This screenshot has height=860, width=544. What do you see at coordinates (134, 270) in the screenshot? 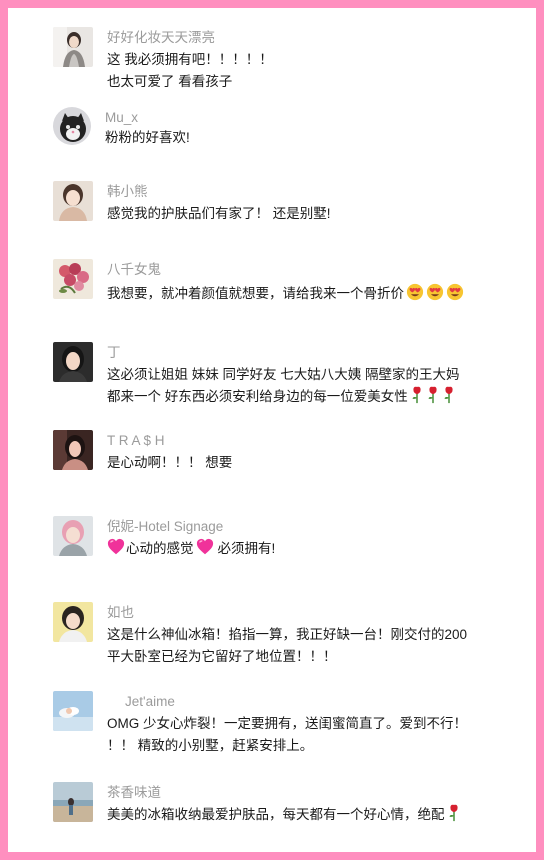
I see `comment-author: 八千女鬼` at bounding box center [134, 270].